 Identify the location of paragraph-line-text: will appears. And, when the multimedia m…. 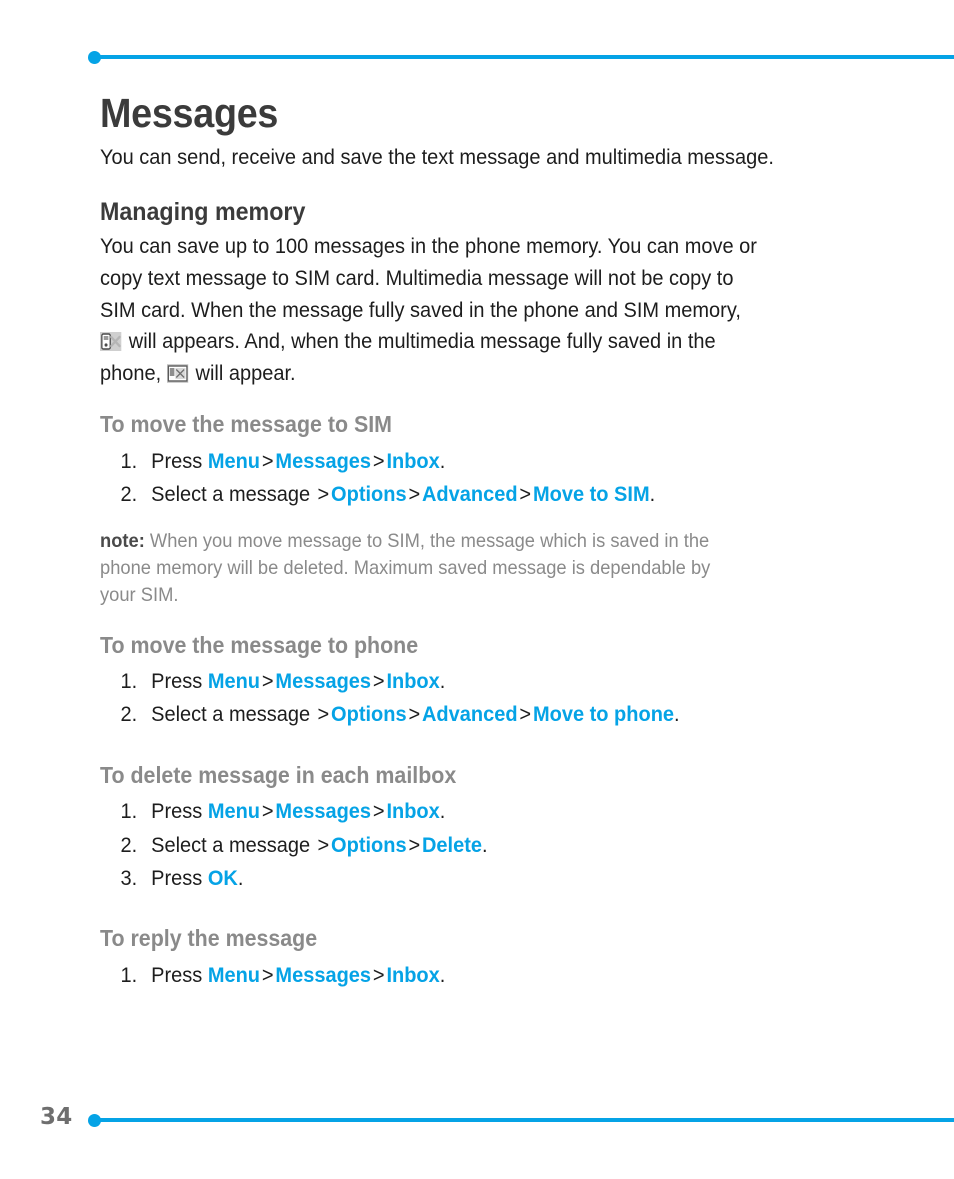
(419, 341).